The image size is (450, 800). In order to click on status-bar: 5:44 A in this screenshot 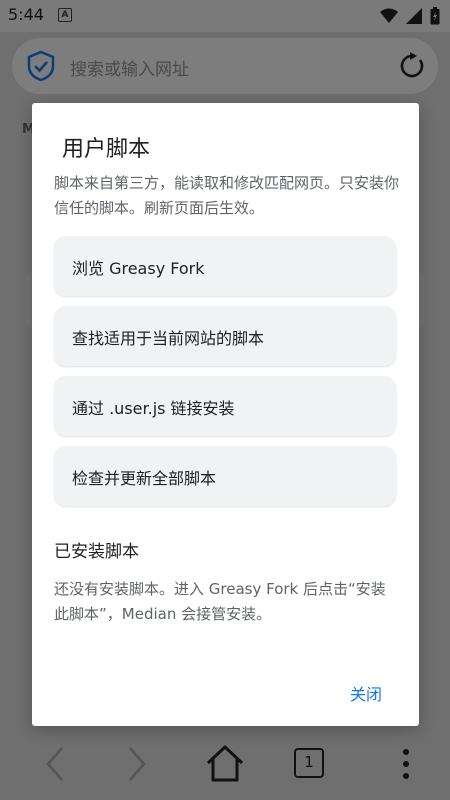, I will do `click(225, 16)`.